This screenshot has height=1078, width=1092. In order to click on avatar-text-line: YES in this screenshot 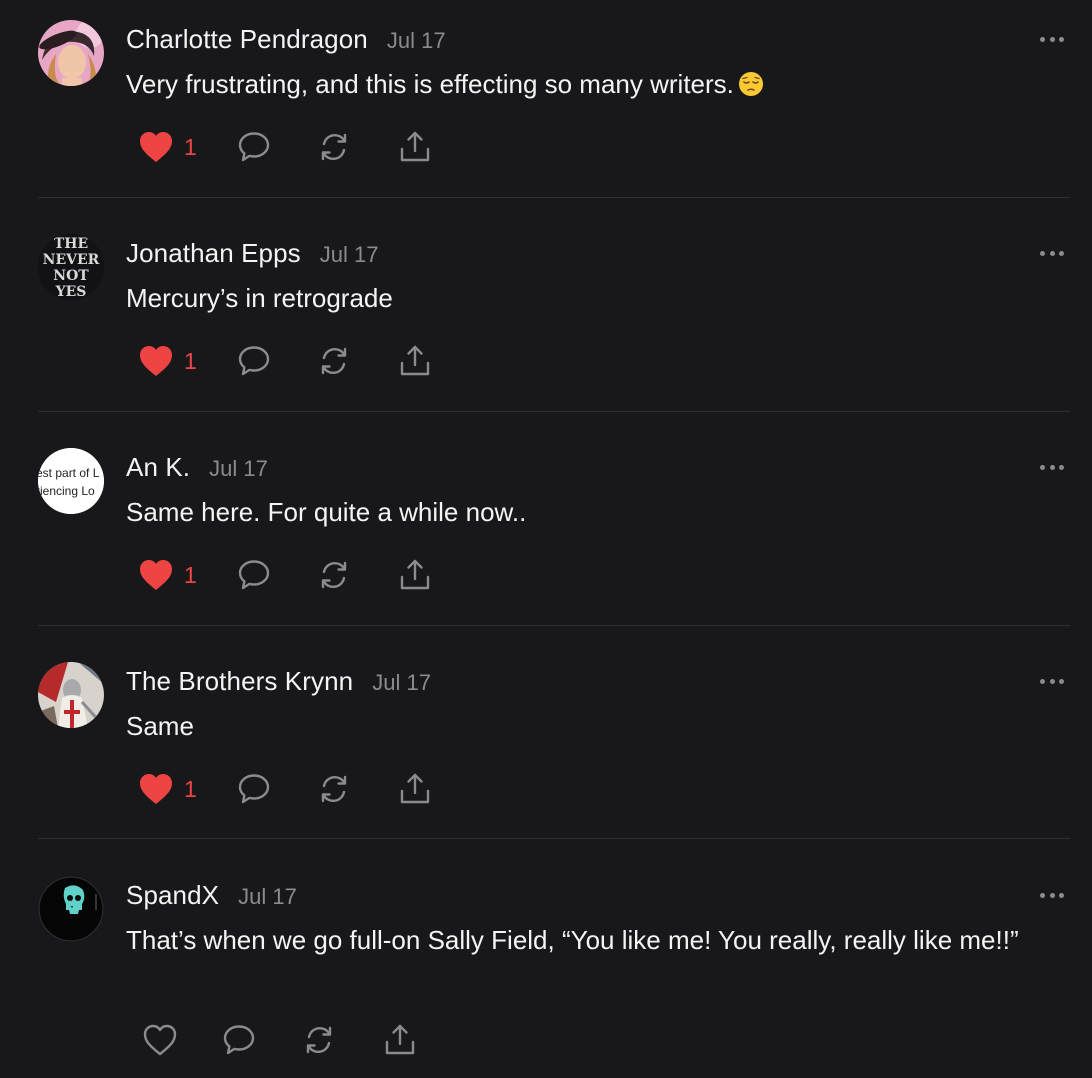, I will do `click(71, 292)`.